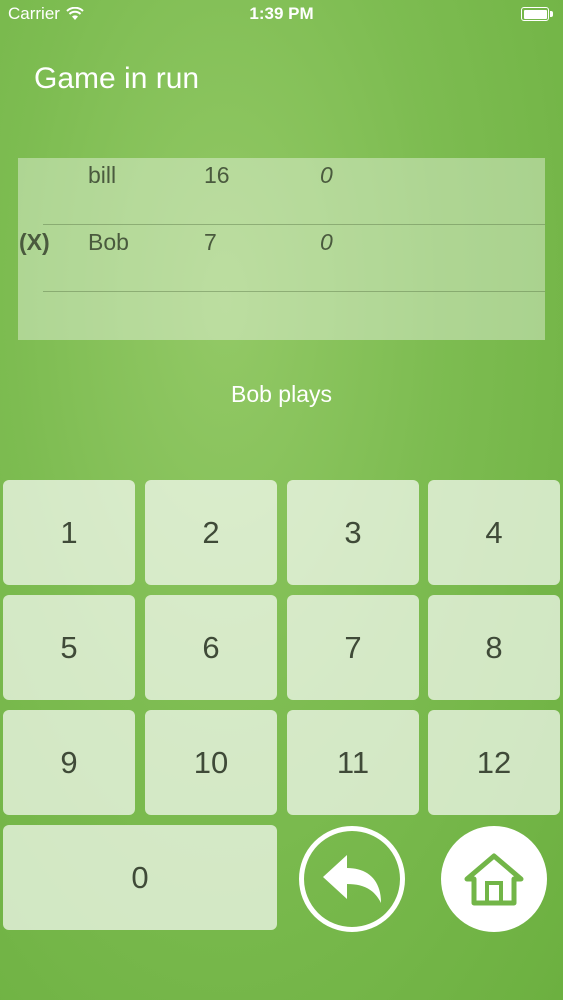 The height and width of the screenshot is (1000, 563). What do you see at coordinates (281, 257) in the screenshot?
I see `table-row: (X) Bob 7 0` at bounding box center [281, 257].